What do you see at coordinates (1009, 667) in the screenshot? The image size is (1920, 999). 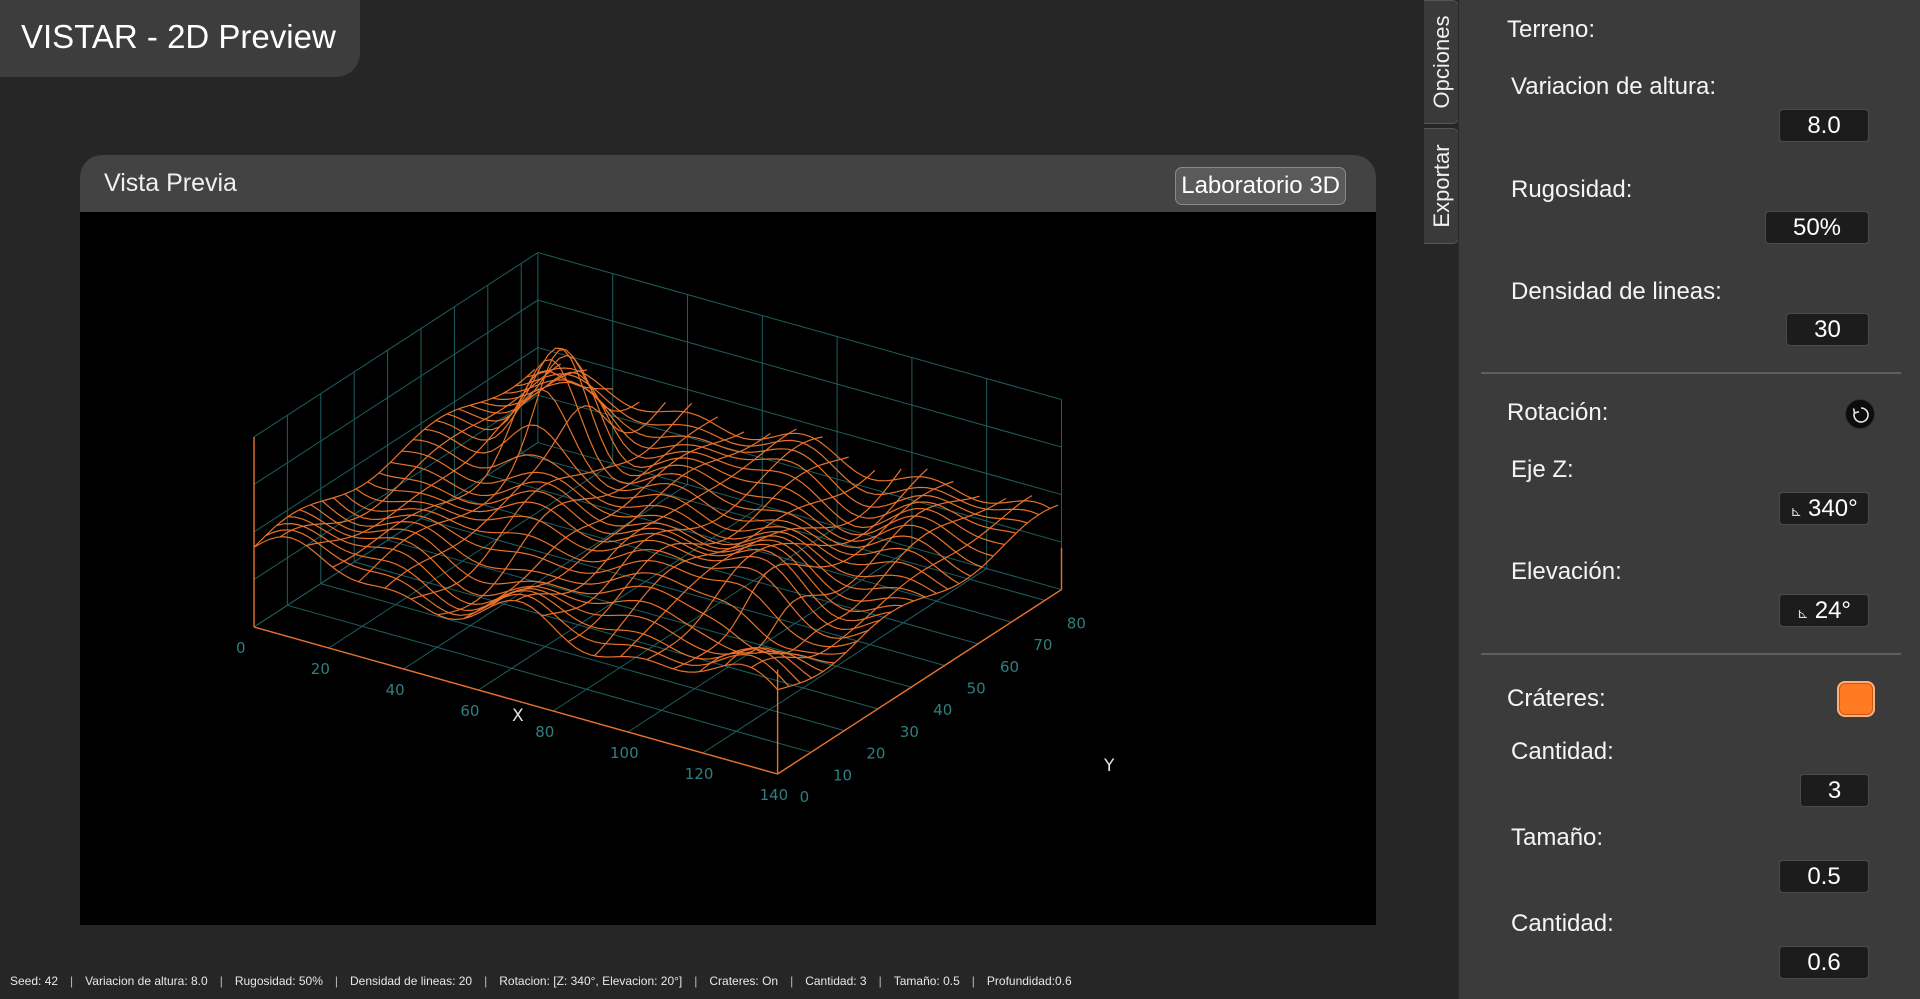 I see `y-tick-label: 60` at bounding box center [1009, 667].